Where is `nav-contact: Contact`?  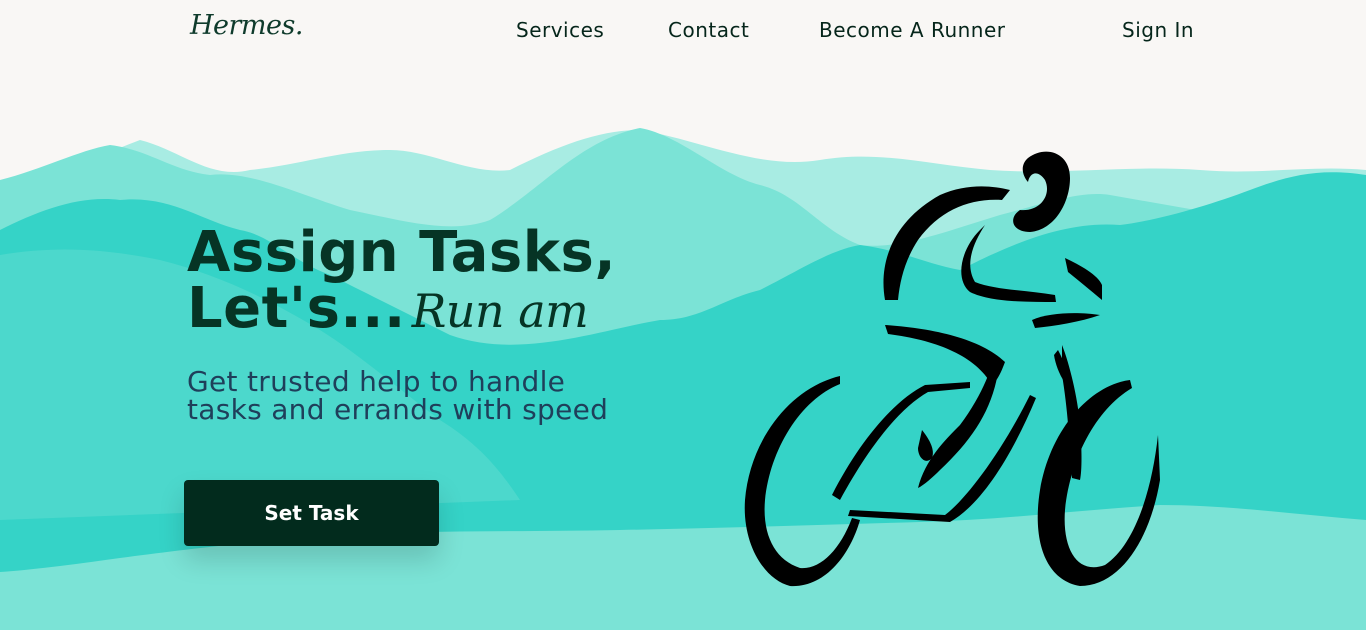 nav-contact: Contact is located at coordinates (708, 30).